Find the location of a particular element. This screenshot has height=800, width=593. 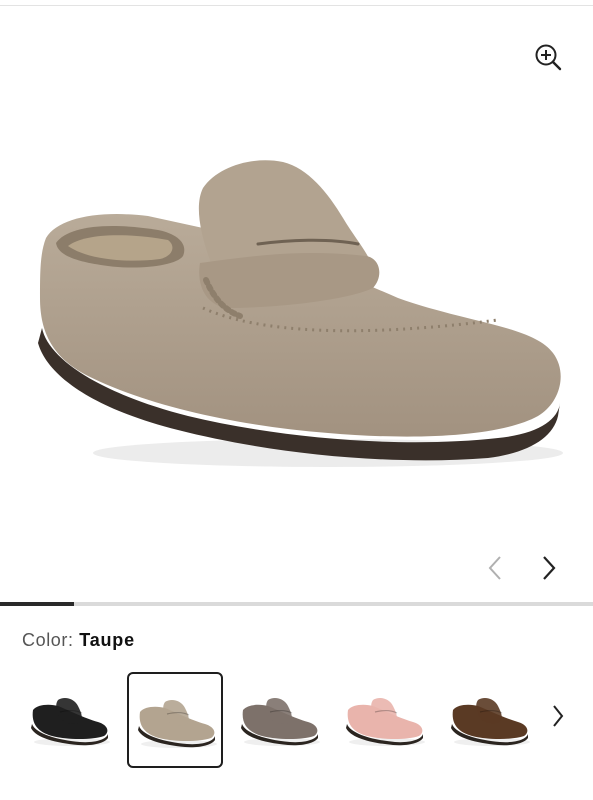

previous-image-button is located at coordinates (495, 568).